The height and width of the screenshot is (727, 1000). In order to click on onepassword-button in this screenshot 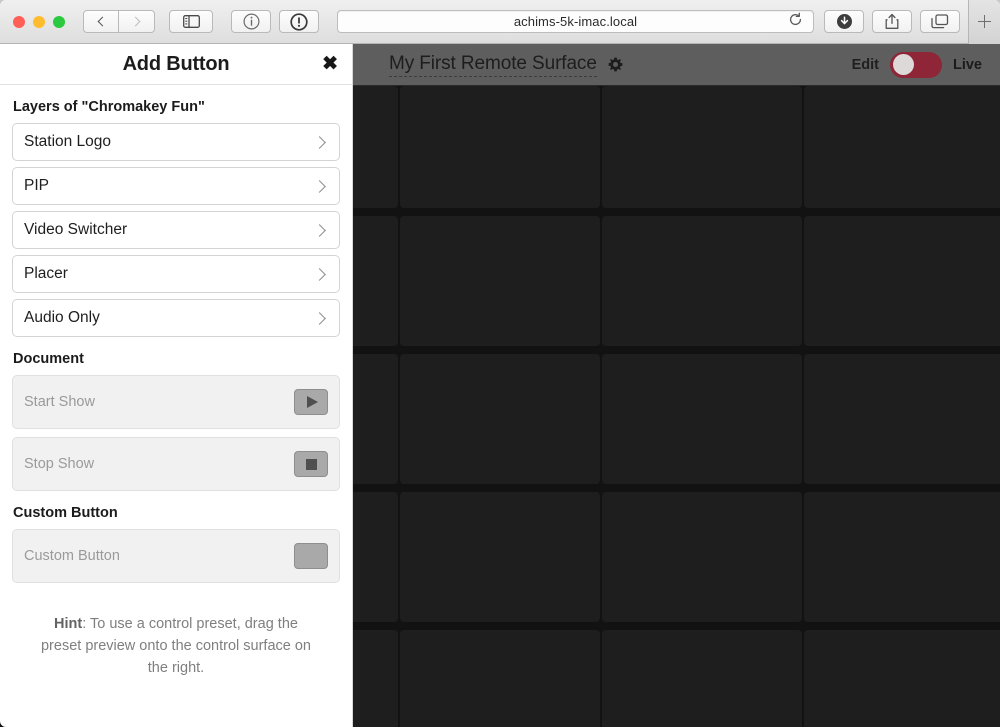, I will do `click(299, 21)`.